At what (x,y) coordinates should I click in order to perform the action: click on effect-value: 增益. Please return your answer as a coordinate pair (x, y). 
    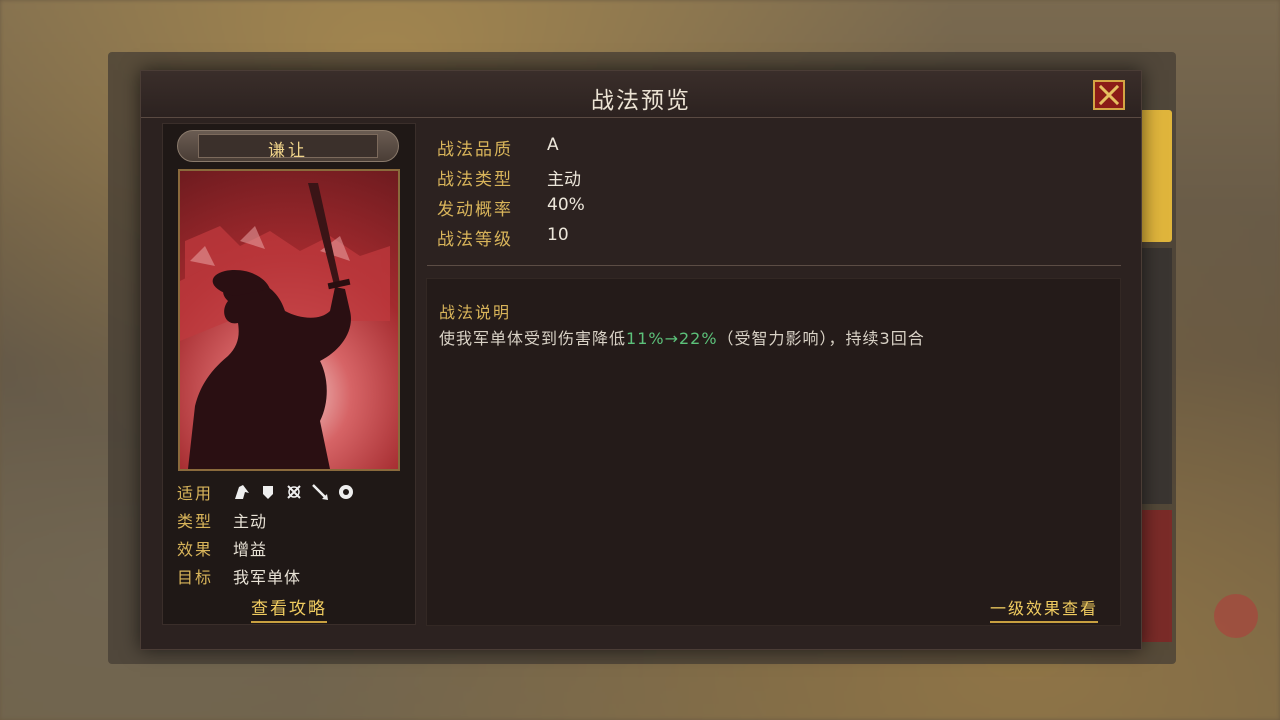
    Looking at the image, I should click on (250, 549).